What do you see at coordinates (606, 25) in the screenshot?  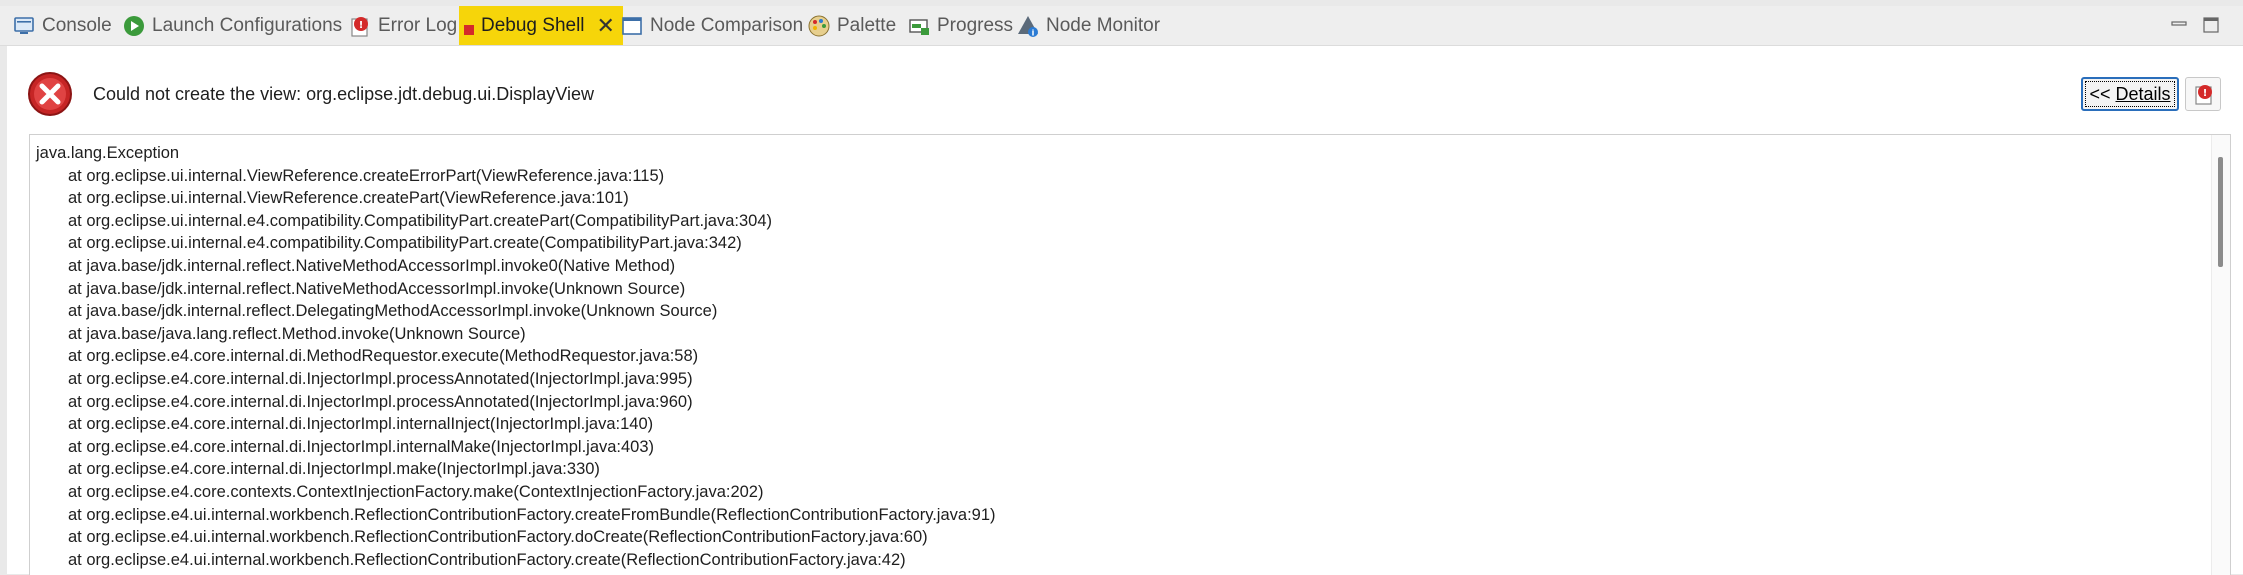 I see `close-tab-icon: ✕` at bounding box center [606, 25].